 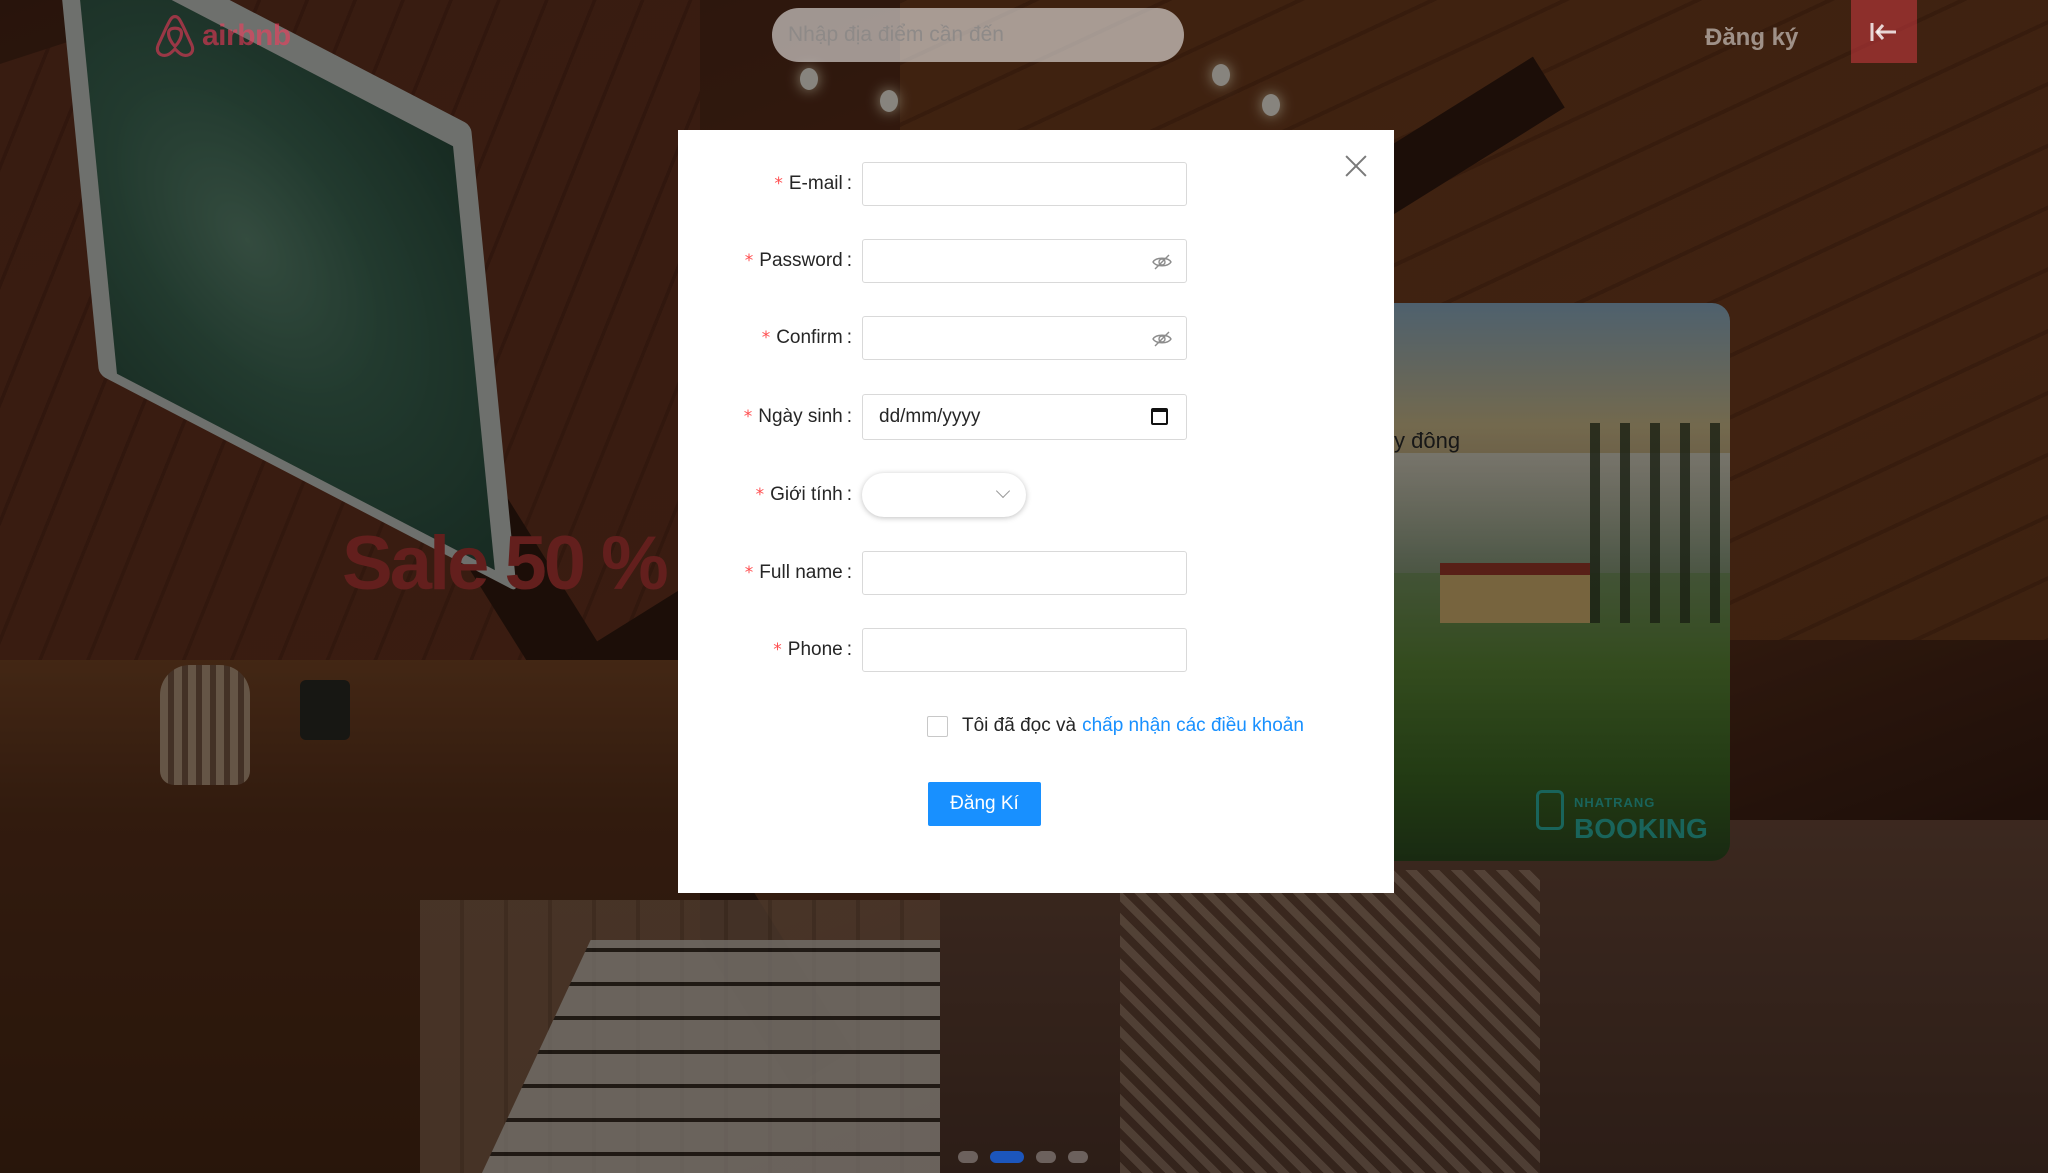 What do you see at coordinates (896, 34) in the screenshot?
I see `search-placeholder: Nhập địa điểm cần đến` at bounding box center [896, 34].